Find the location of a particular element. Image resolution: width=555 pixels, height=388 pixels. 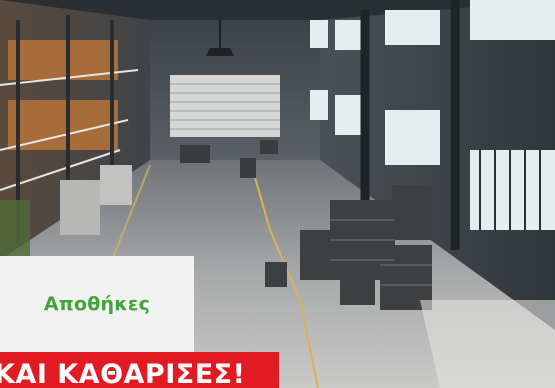

category-label: Αποθήκες is located at coordinates (97, 304).